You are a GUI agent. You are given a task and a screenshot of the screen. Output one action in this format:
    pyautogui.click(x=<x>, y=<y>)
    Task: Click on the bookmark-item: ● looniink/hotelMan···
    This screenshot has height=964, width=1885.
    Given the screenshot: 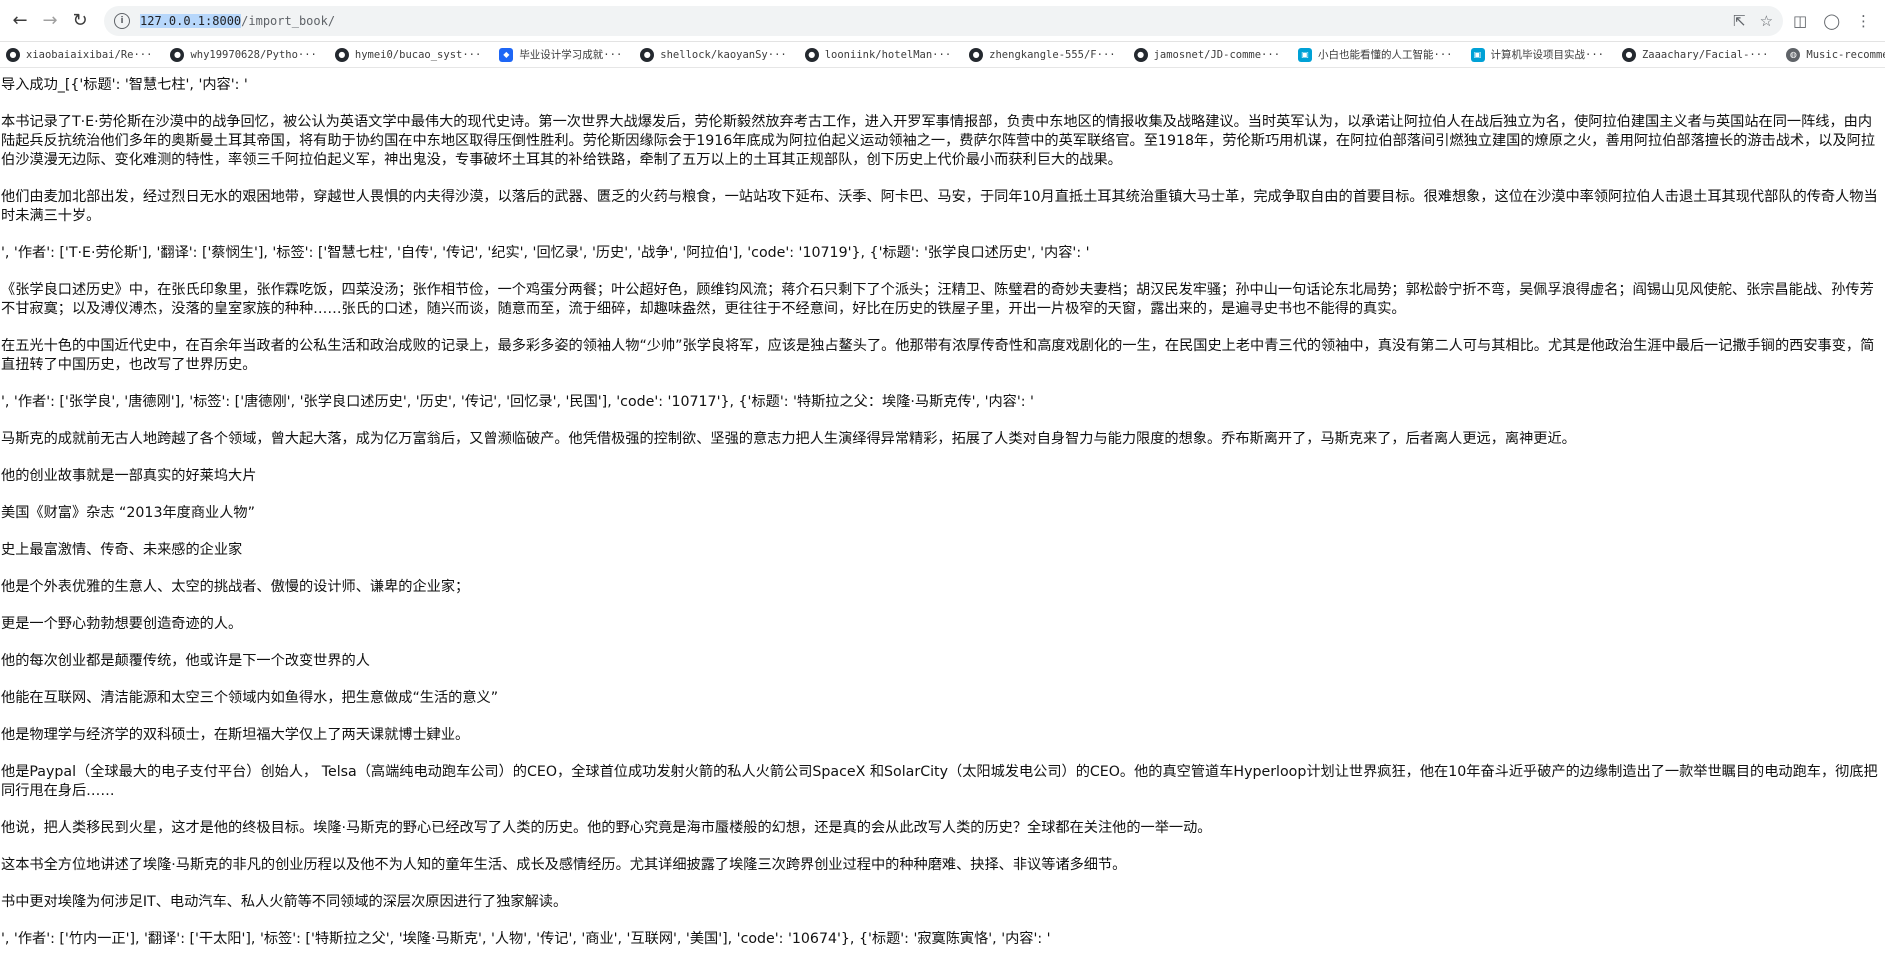 What is the action you would take?
    pyautogui.click(x=878, y=54)
    